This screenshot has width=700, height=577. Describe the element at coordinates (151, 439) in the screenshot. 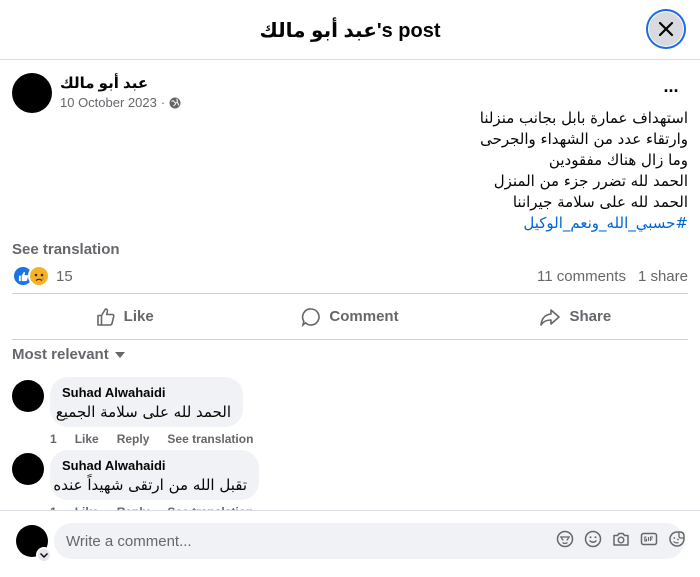

I see `comment-actions: 1 Like Reply See translation` at that location.